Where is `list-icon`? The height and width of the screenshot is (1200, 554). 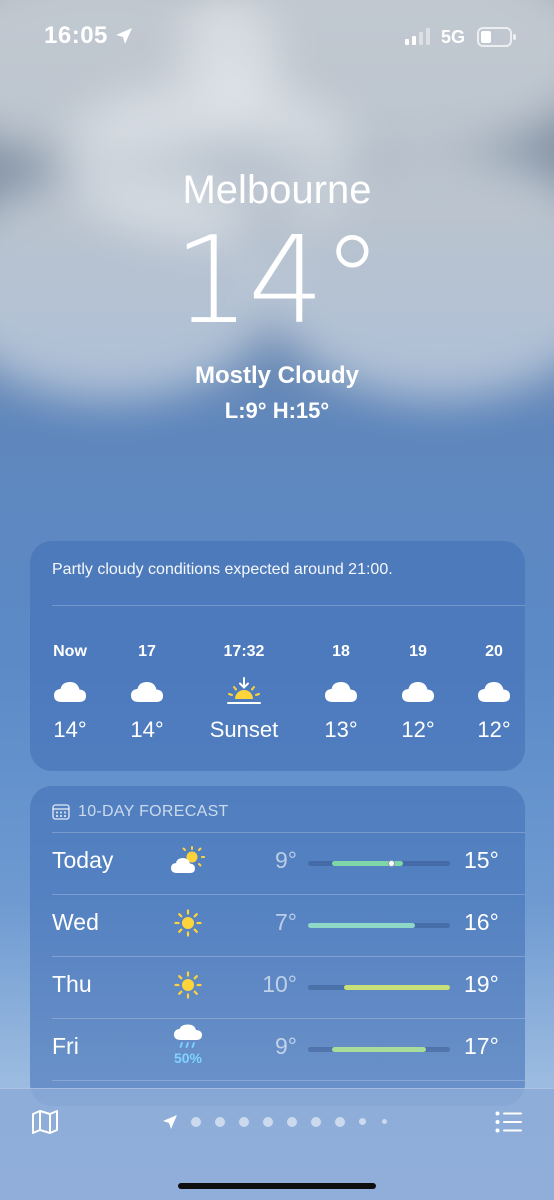 list-icon is located at coordinates (509, 1122).